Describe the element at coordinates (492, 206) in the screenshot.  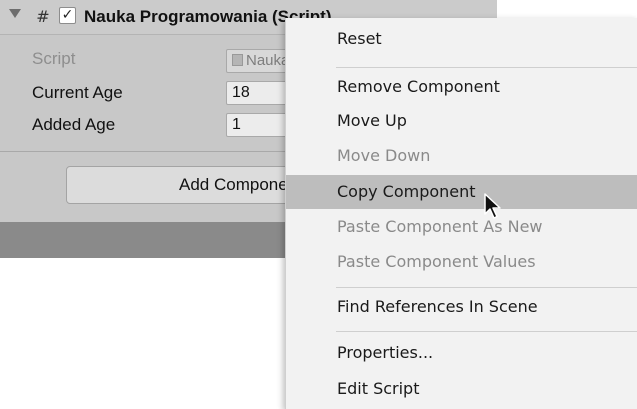
I see `mouse-pointer-icon` at that location.